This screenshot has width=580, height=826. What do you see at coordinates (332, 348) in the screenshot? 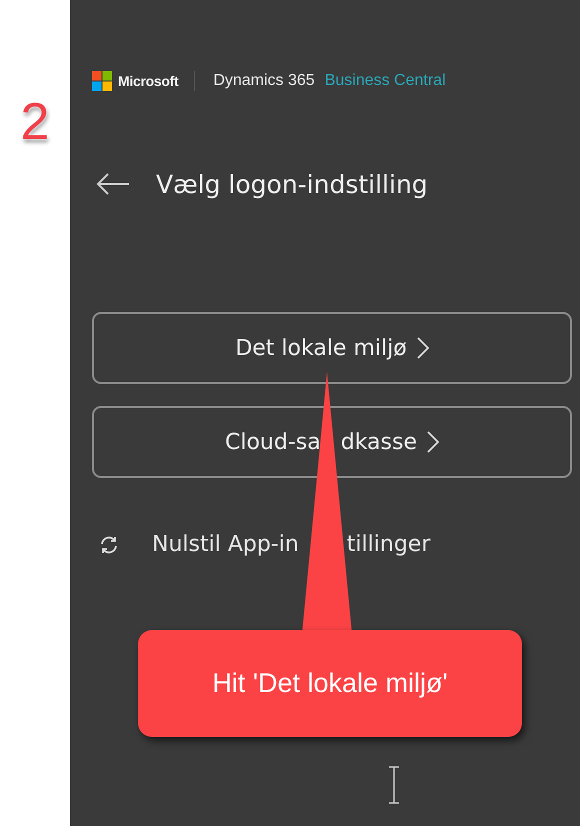
I see `option-button: Det lokale miljø` at bounding box center [332, 348].